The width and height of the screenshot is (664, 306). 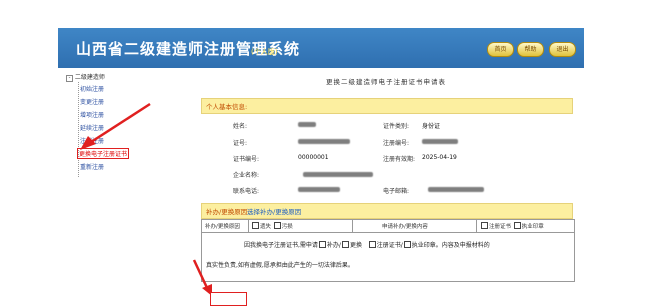 I want to click on collapse-icon: -, so click(x=69, y=78).